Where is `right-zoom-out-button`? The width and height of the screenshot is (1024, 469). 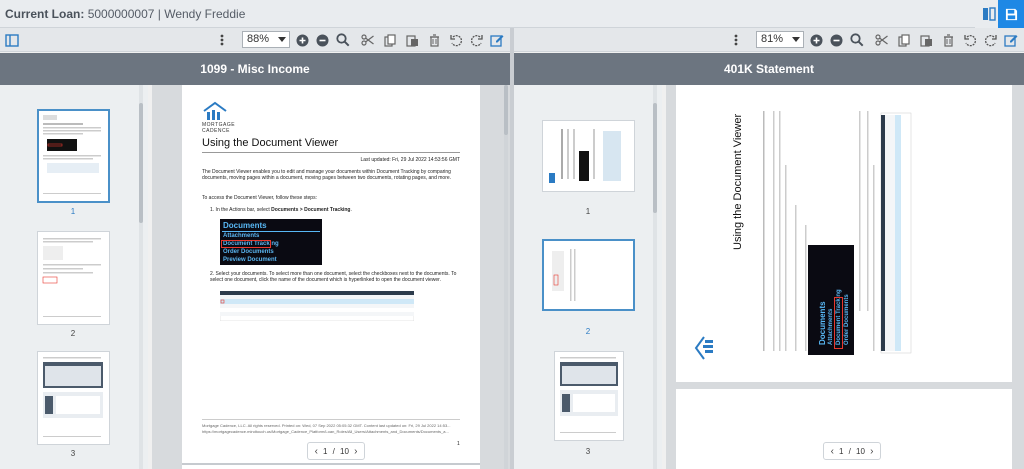 right-zoom-out-button is located at coordinates (836, 40).